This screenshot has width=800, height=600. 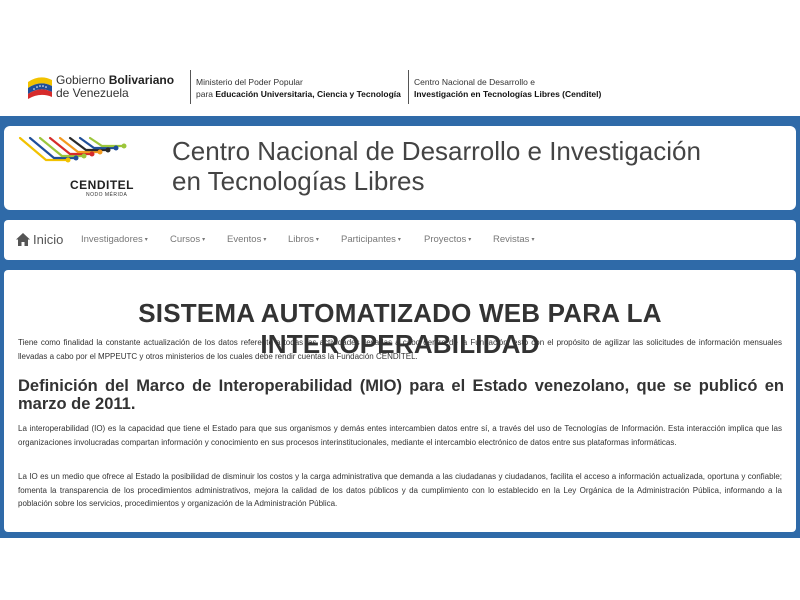 I want to click on nav-libros: Libros ▾, so click(x=303, y=239).